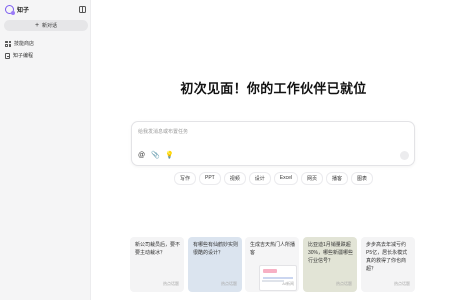  I want to click on suggestion-card: 新公司裁员后，要不要主动裁冰？ 热点话题, so click(157, 264).